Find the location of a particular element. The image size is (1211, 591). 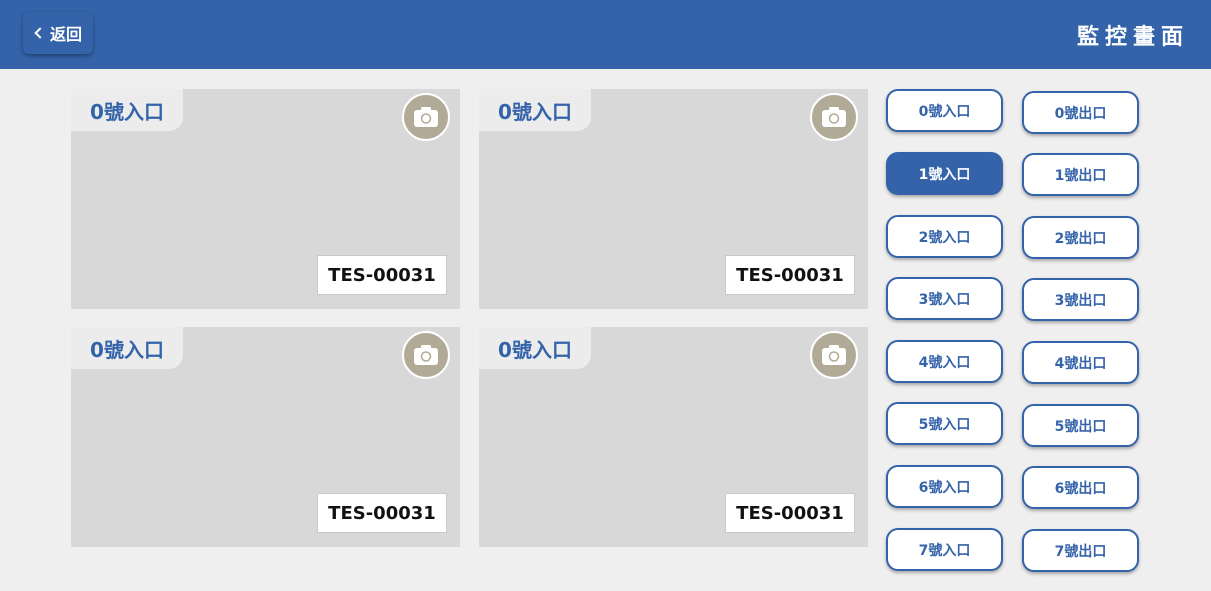

entrance-3-button: 3號入口 is located at coordinates (944, 298).